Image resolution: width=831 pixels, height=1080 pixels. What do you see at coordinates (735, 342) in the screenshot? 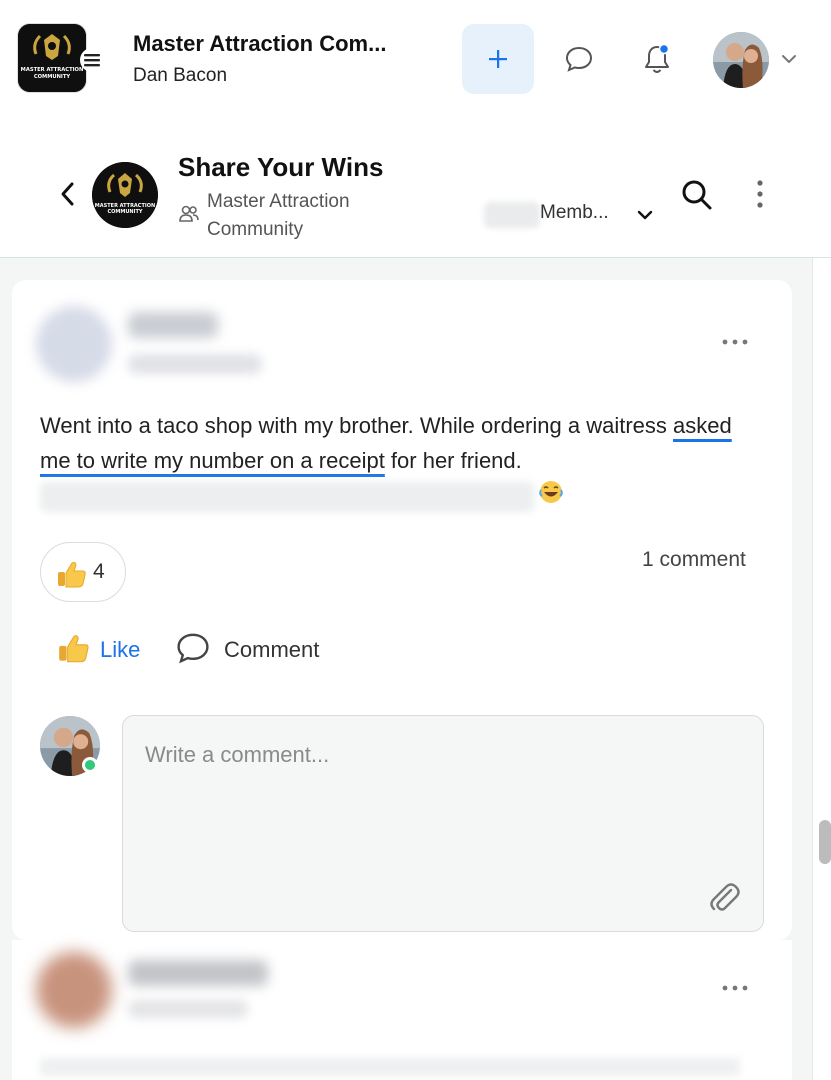
I see `post-more-icon` at bounding box center [735, 342].